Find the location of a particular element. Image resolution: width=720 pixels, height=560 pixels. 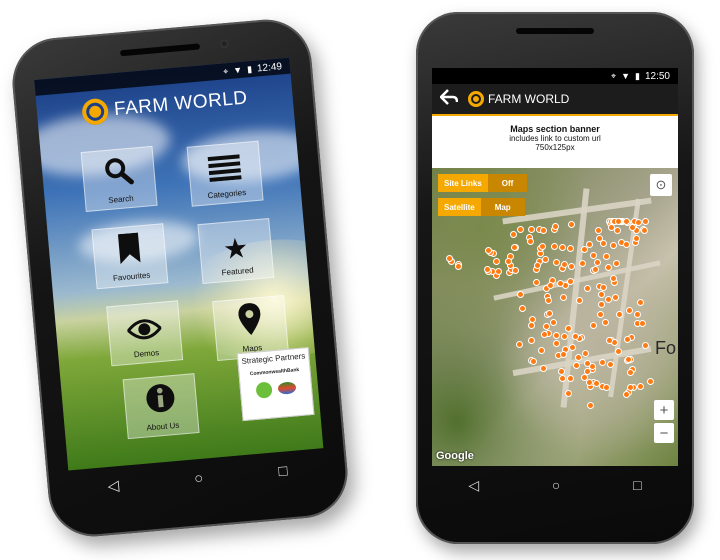

zoom-in-button: + is located at coordinates (664, 410).